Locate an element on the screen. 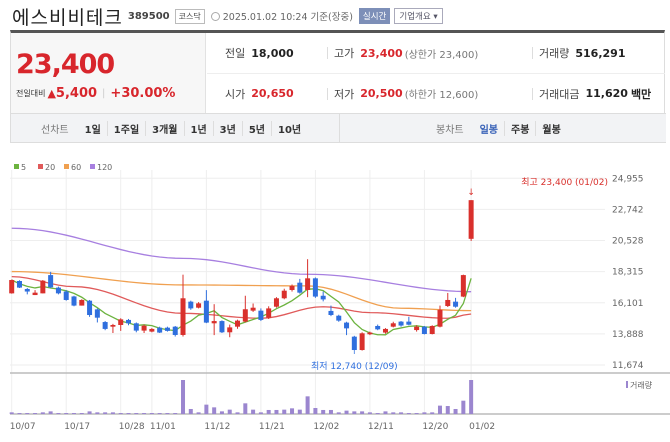 The width and height of the screenshot is (670, 442). x-tick-label: 12/02 is located at coordinates (326, 427).